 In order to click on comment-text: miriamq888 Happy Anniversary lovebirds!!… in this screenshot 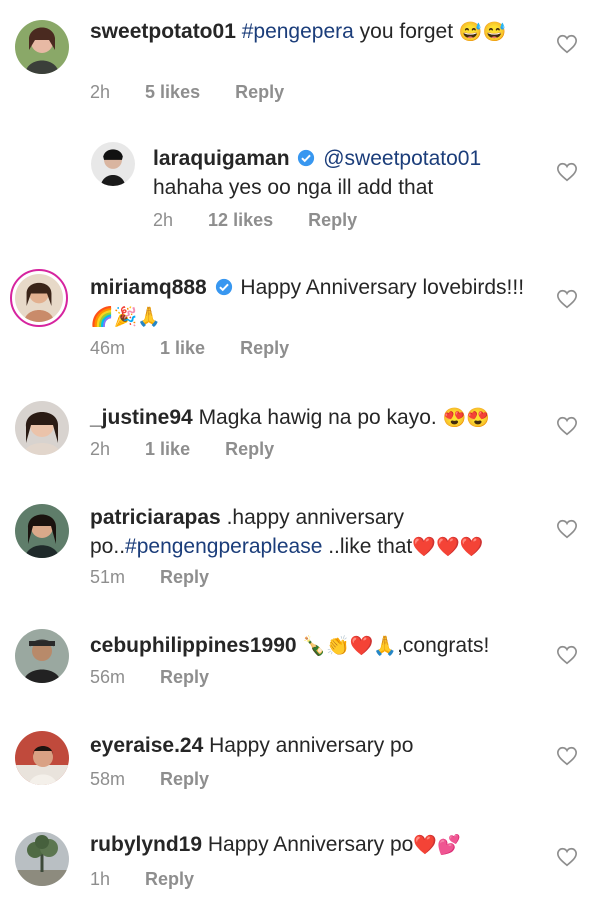, I will do `click(310, 302)`.